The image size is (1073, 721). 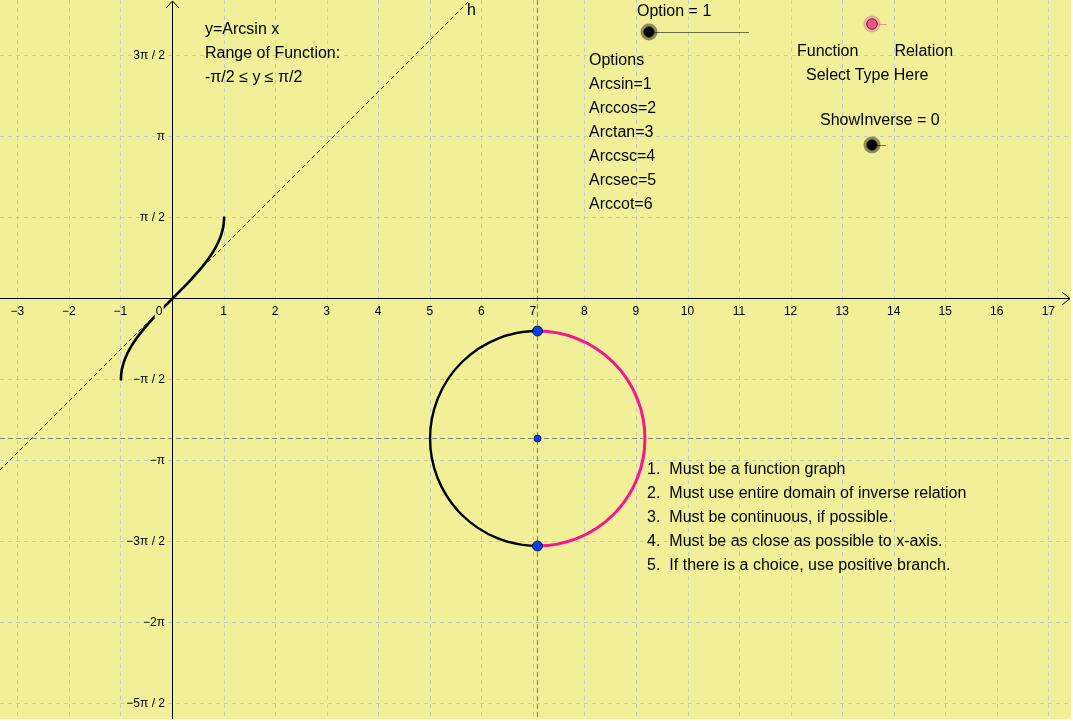 What do you see at coordinates (806, 541) in the screenshot?
I see `rule-text: Must be as close as possible to x-axis.` at bounding box center [806, 541].